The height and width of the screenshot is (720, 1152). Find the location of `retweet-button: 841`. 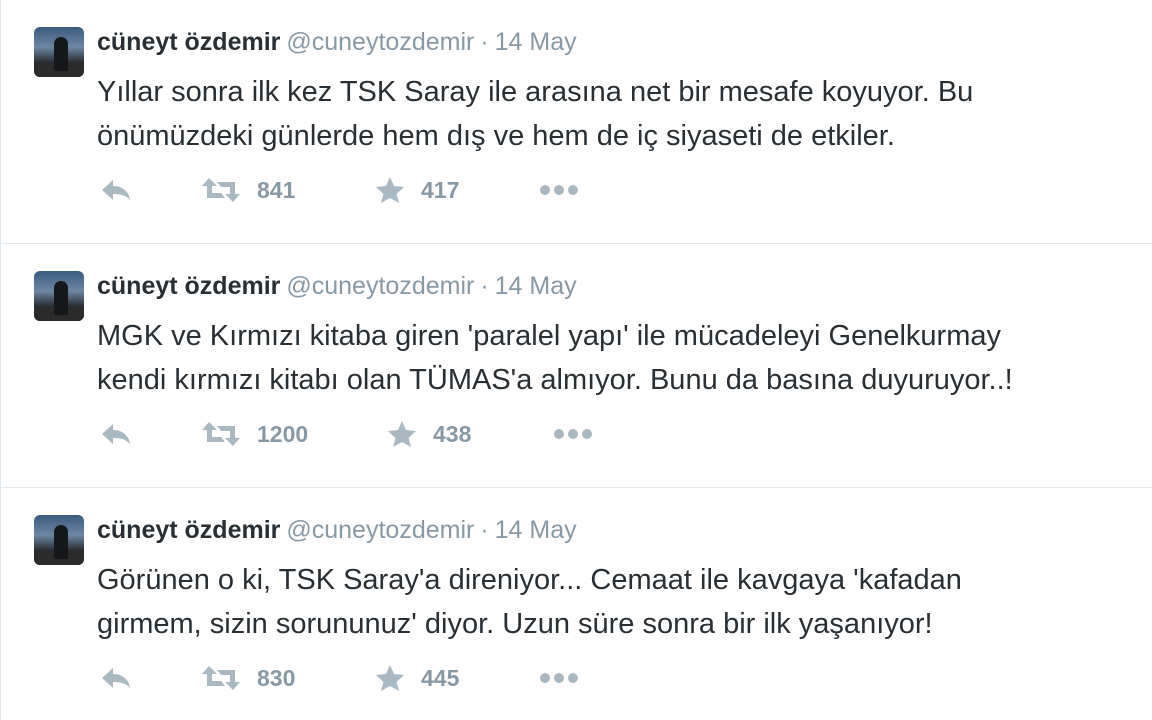

retweet-button: 841 is located at coordinates (248, 190).